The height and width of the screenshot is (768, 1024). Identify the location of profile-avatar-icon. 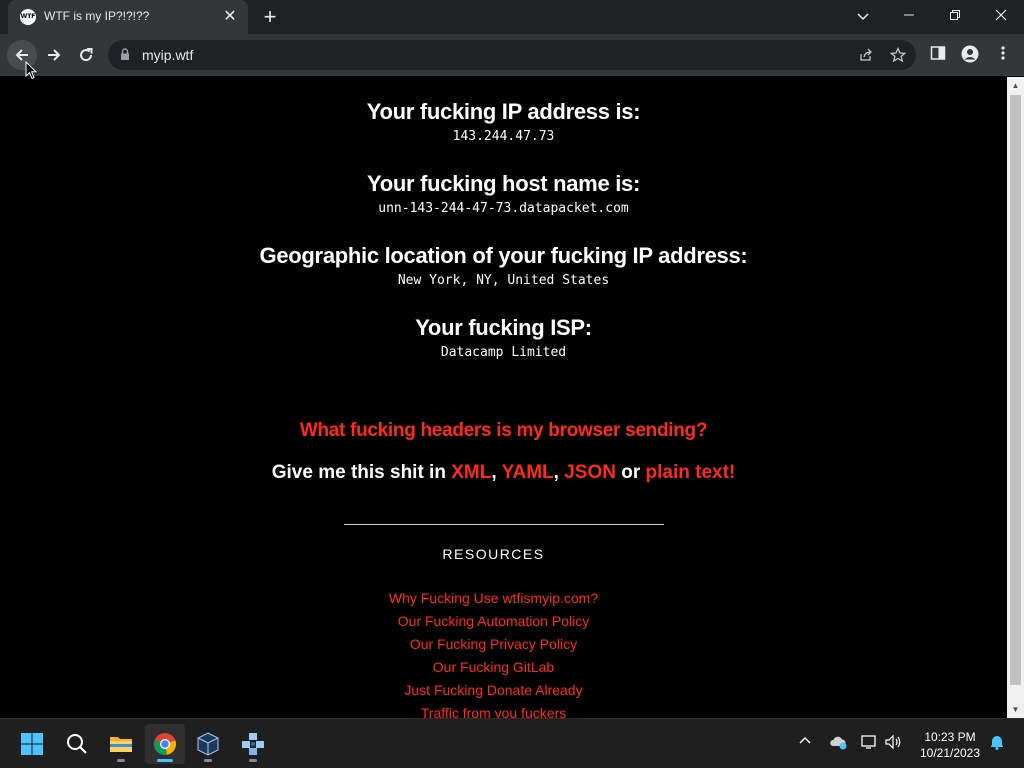
(970, 54).